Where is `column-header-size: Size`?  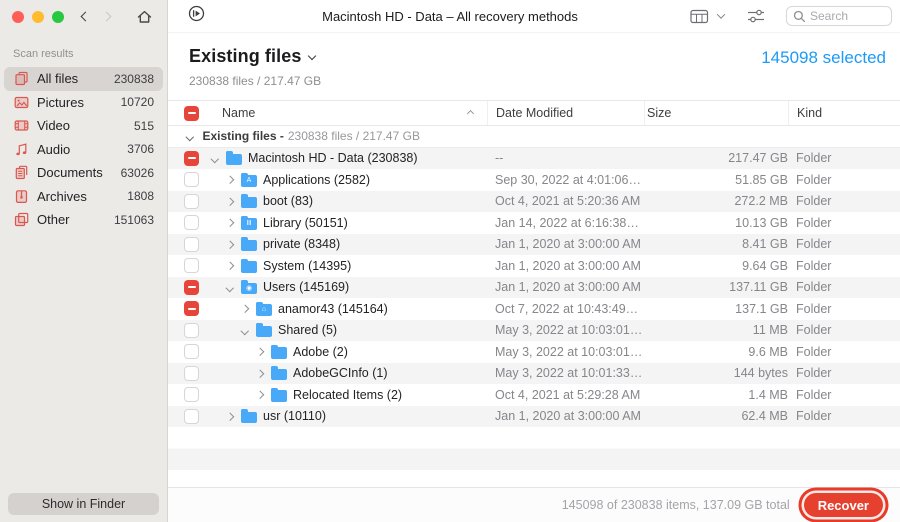
column-header-size: Size is located at coordinates (716, 113).